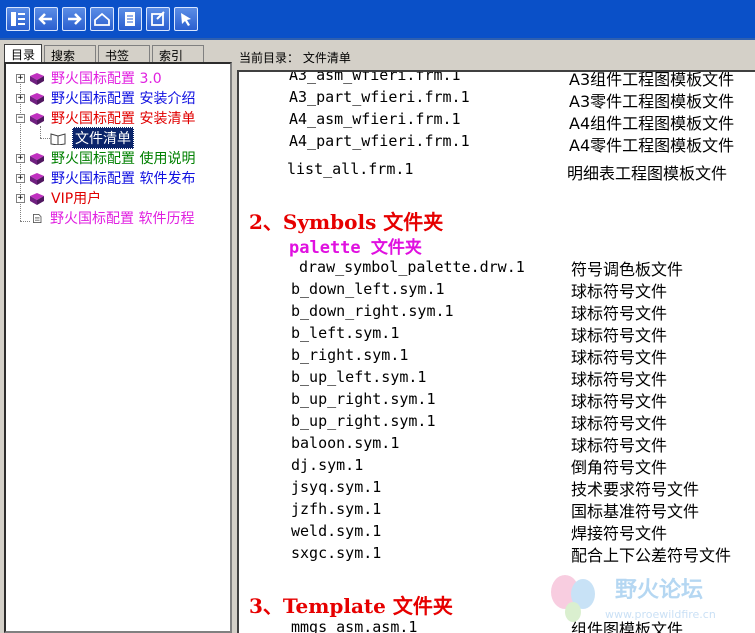 The image size is (755, 633). I want to click on subsection-heading: palette 文件夹, so click(355, 248).